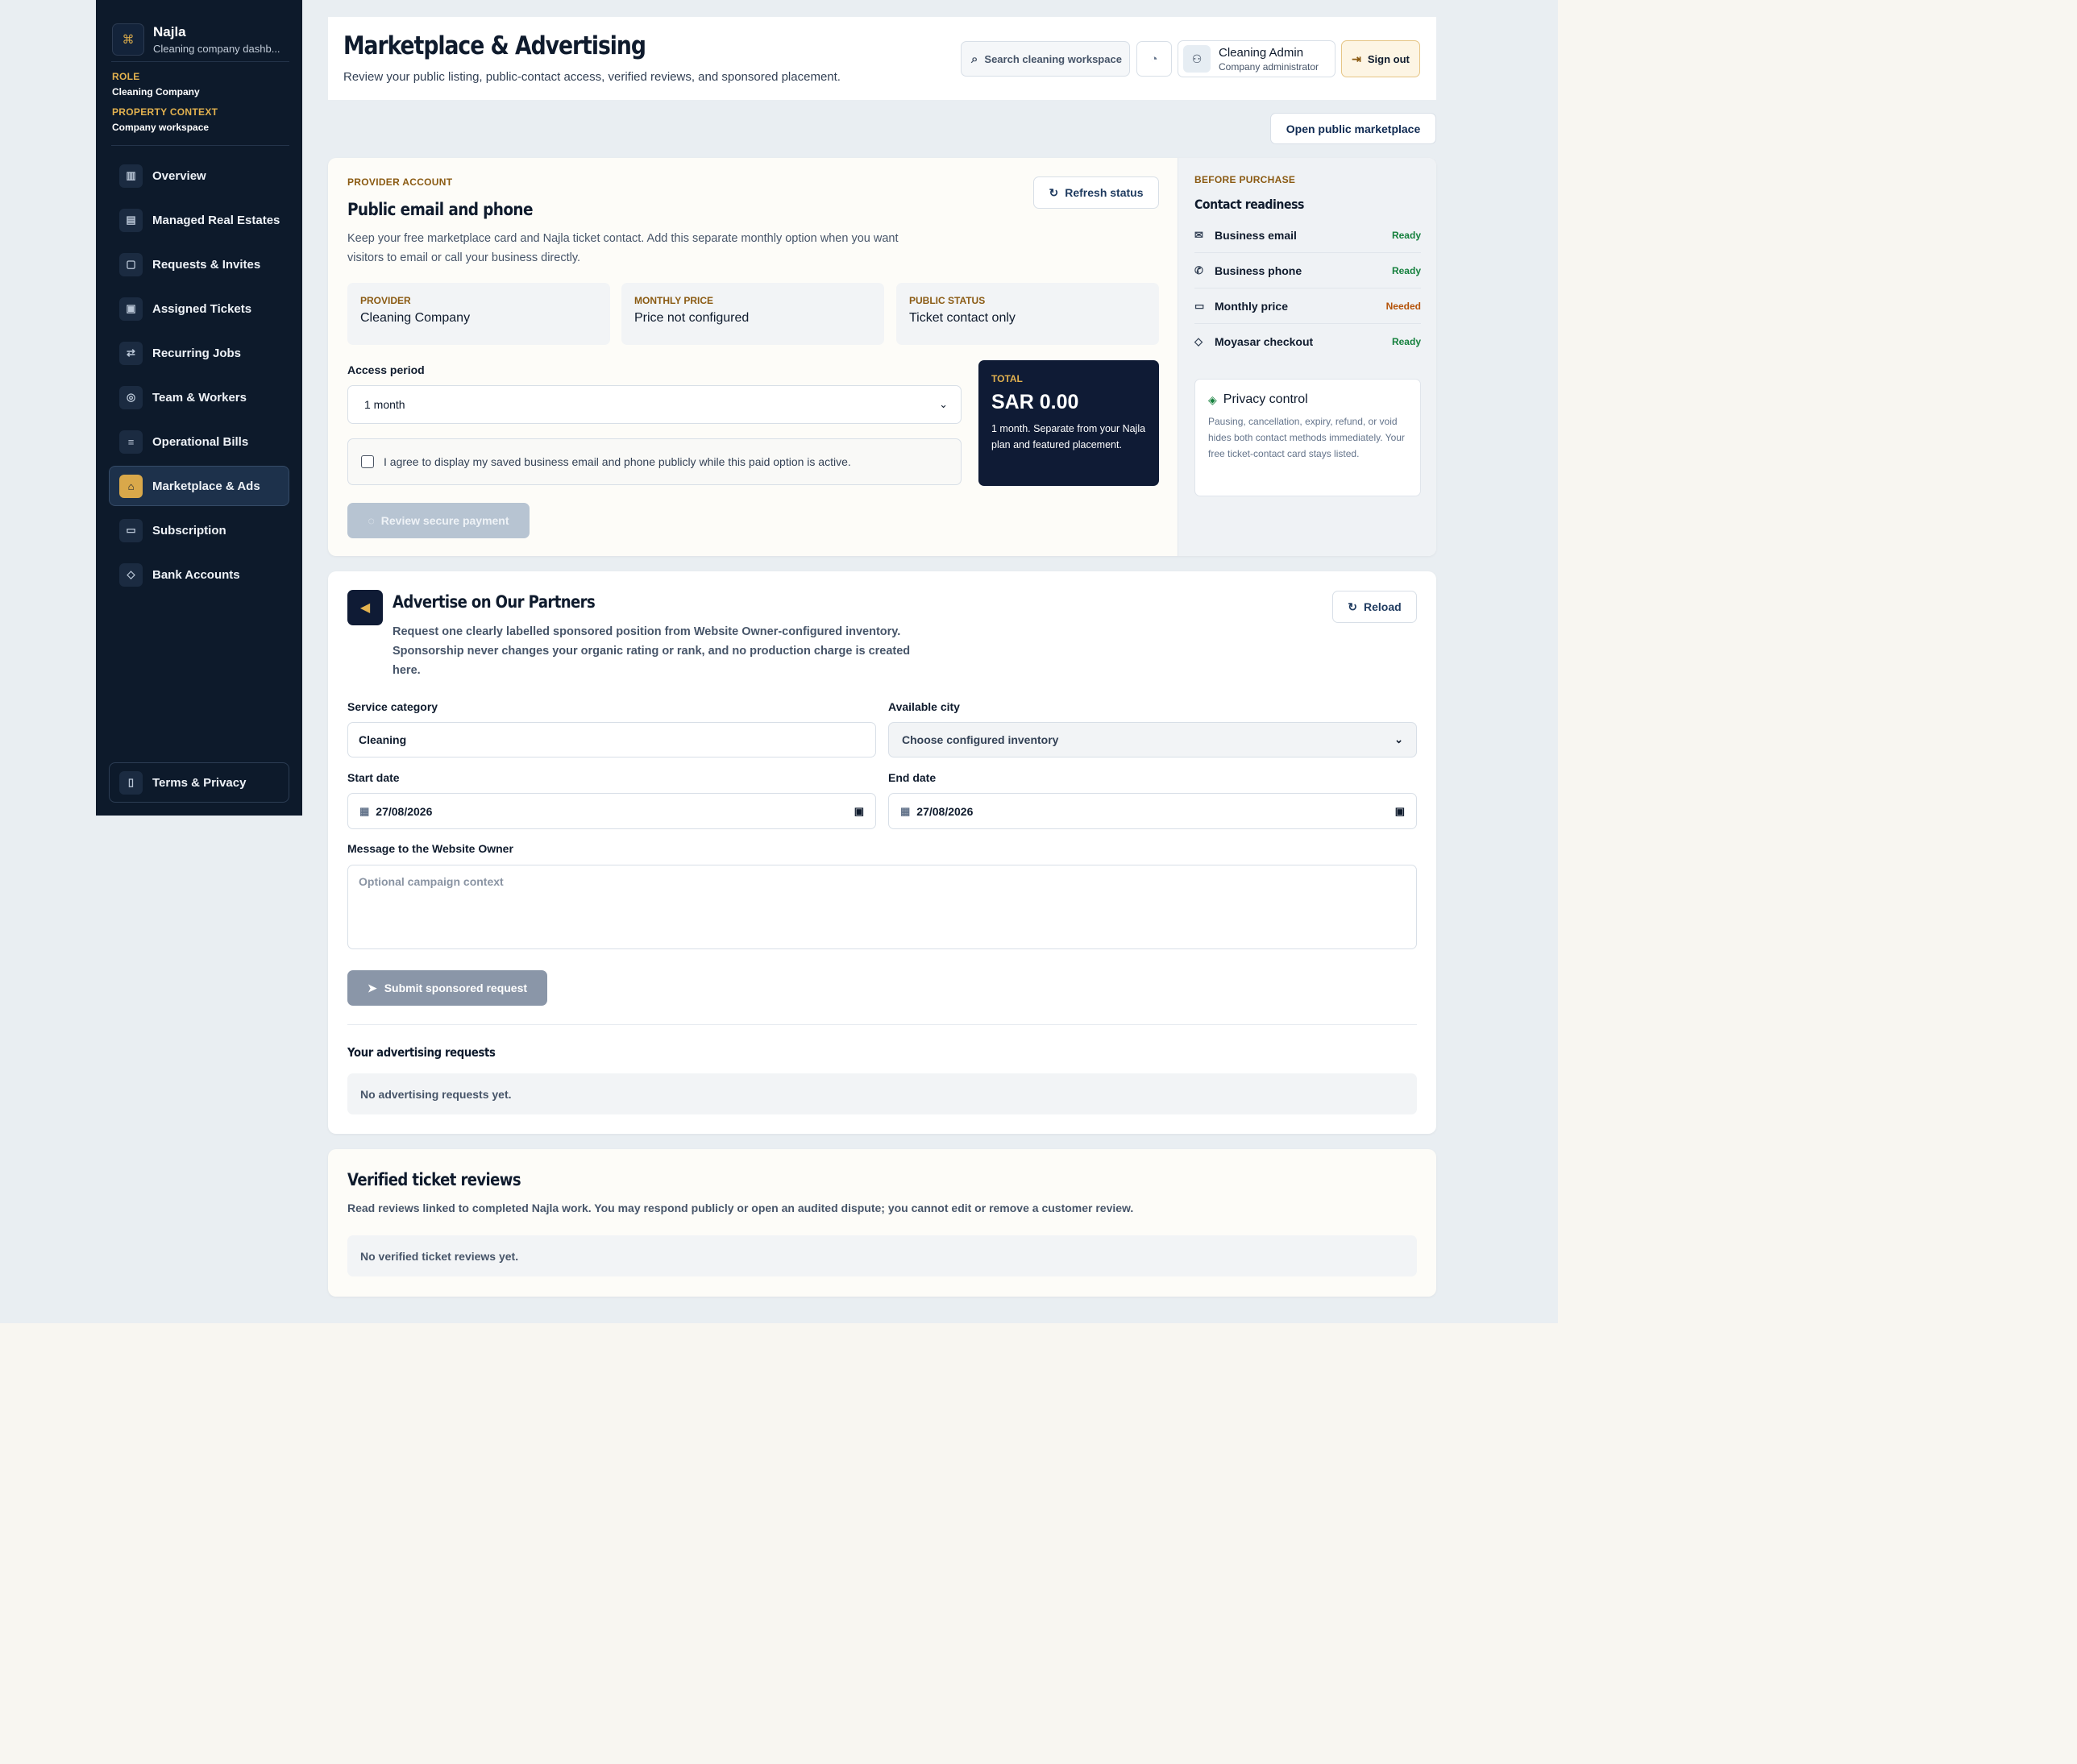 This screenshot has height=1764, width=2077. What do you see at coordinates (131, 176) in the screenshot?
I see `bar-chart-icon: ▥` at bounding box center [131, 176].